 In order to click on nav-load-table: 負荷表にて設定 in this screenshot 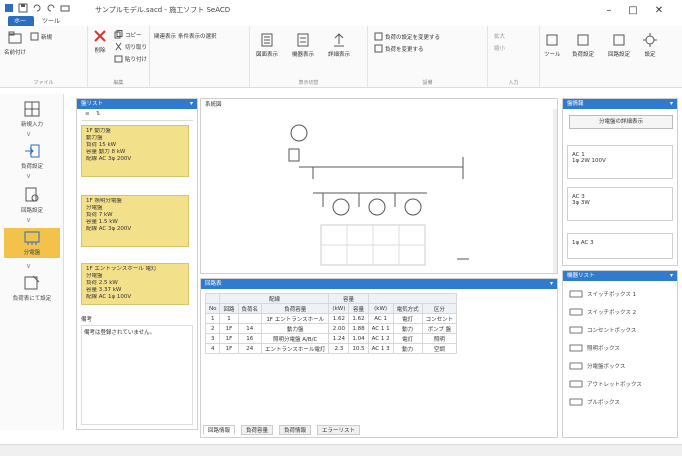, I will do `click(32, 288)`.